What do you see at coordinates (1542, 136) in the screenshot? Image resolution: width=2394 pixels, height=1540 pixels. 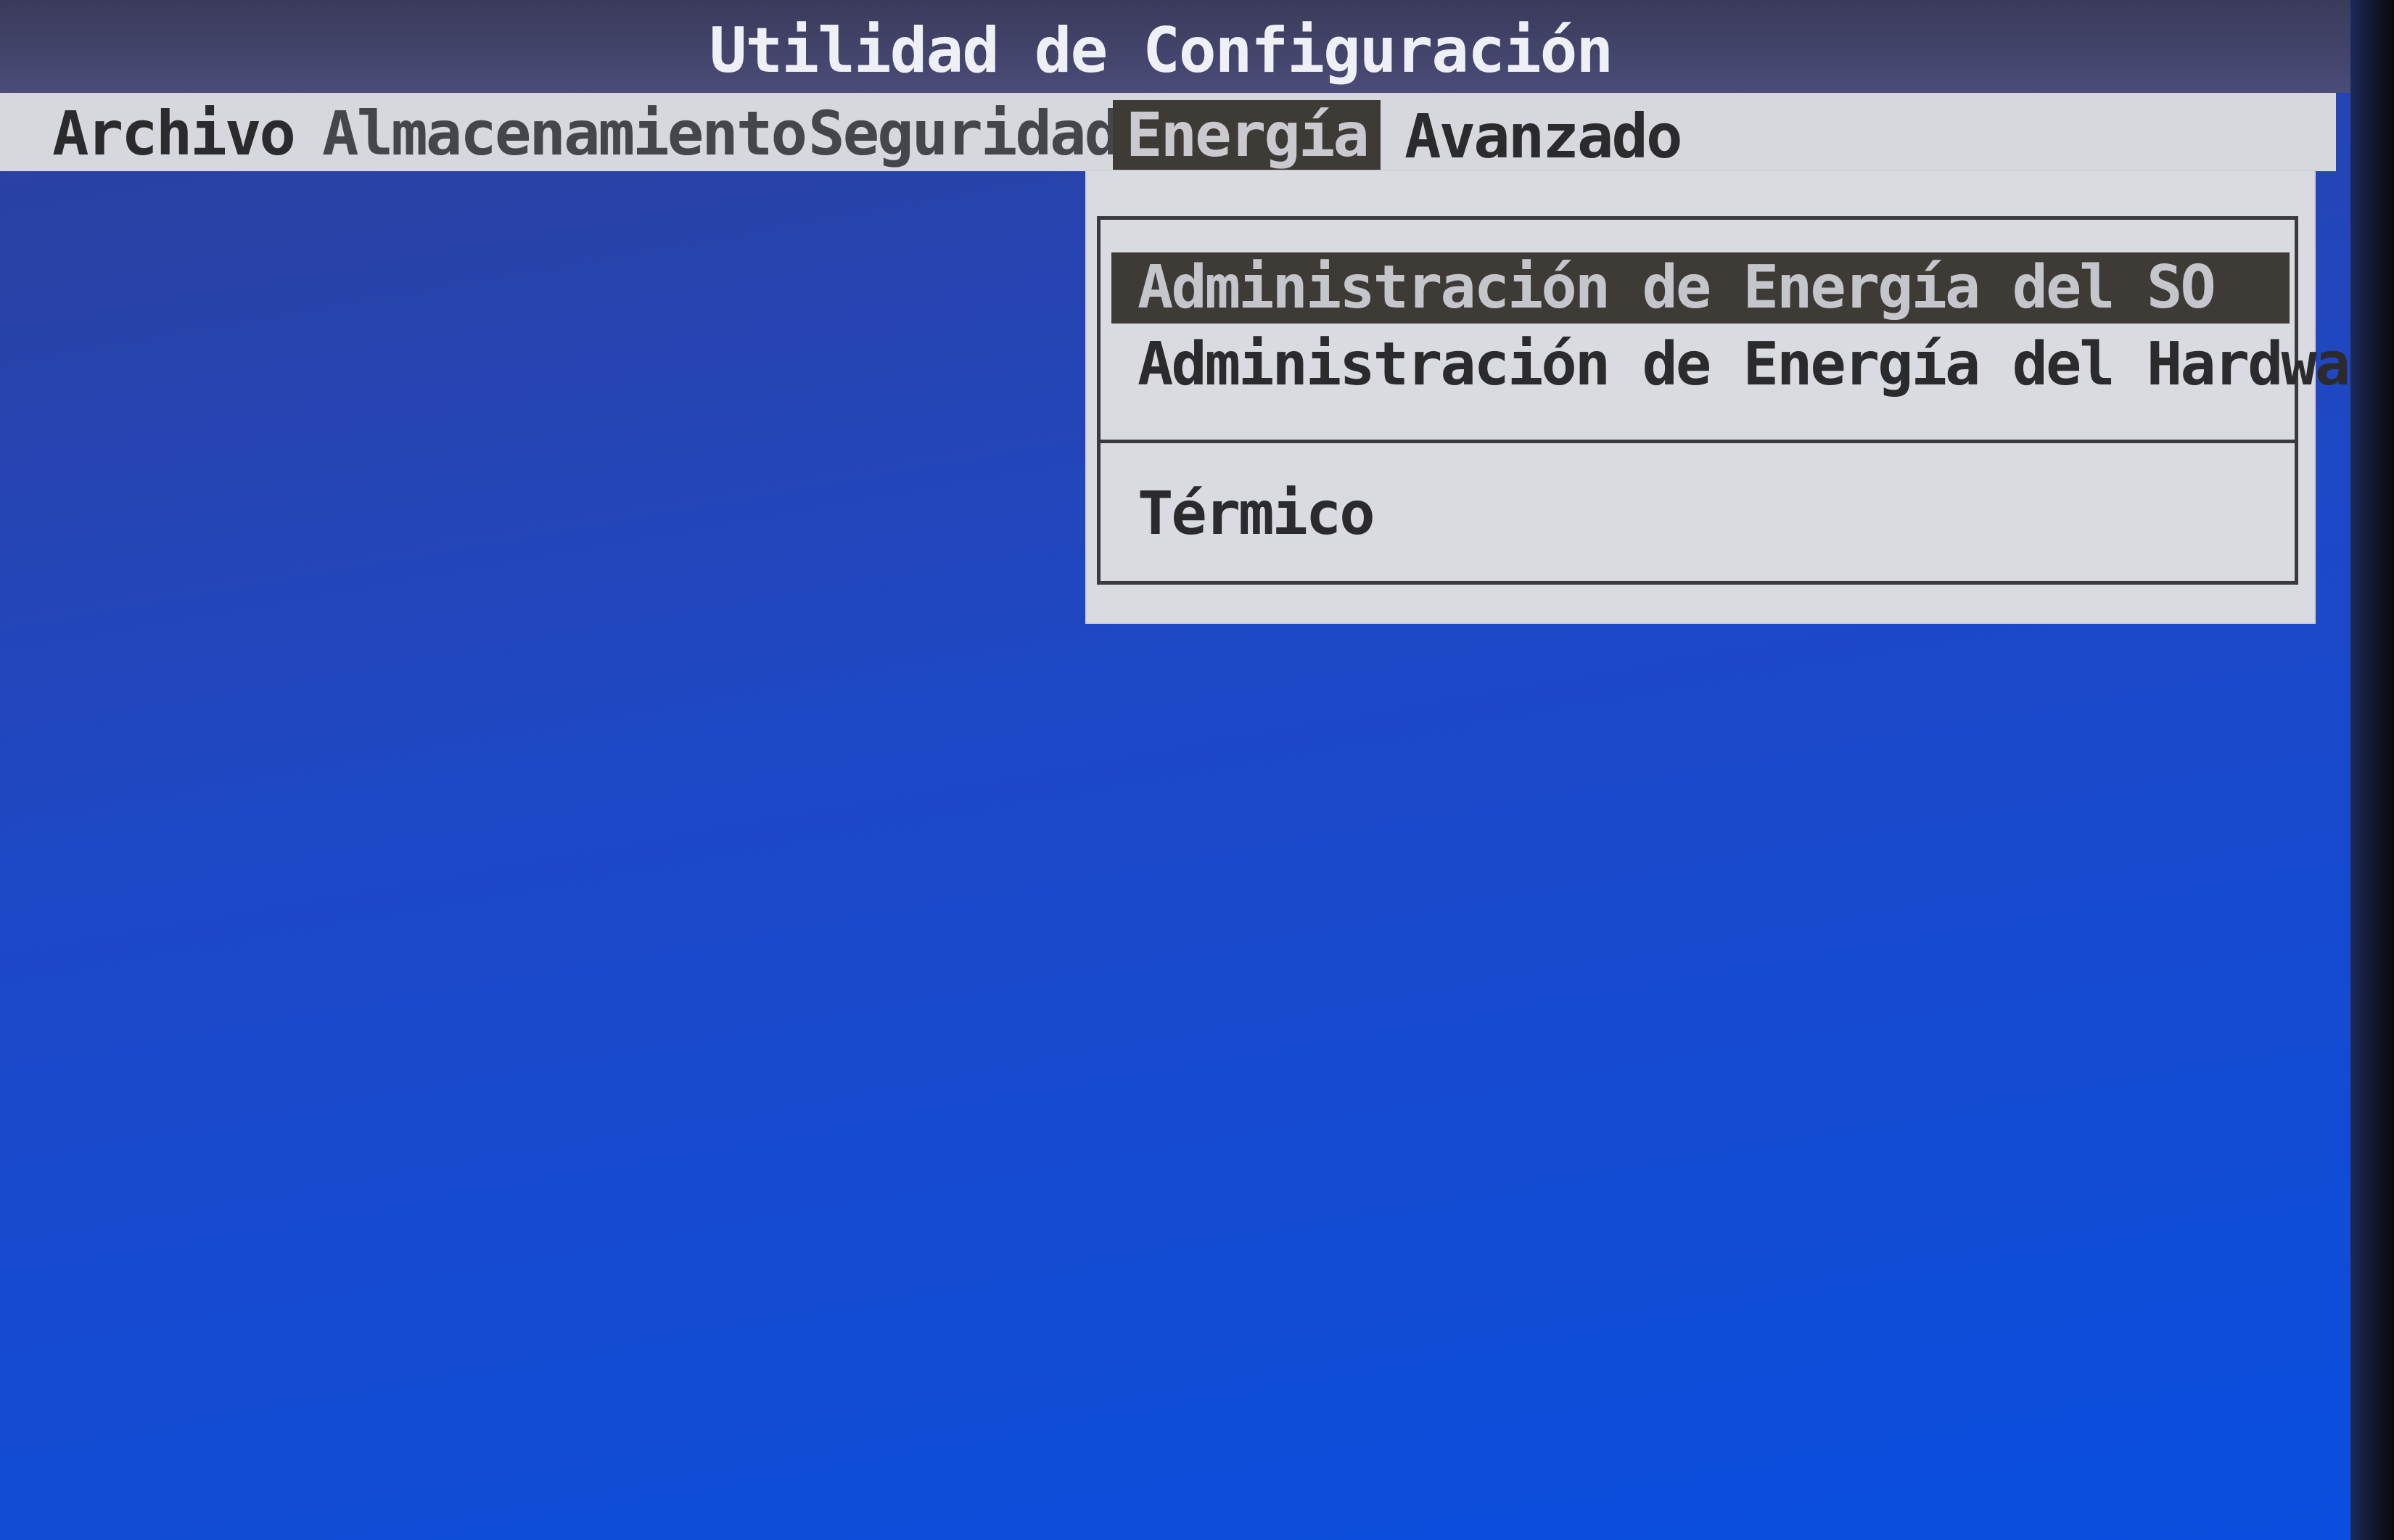 I see `menu-avanzado: Avanzado` at bounding box center [1542, 136].